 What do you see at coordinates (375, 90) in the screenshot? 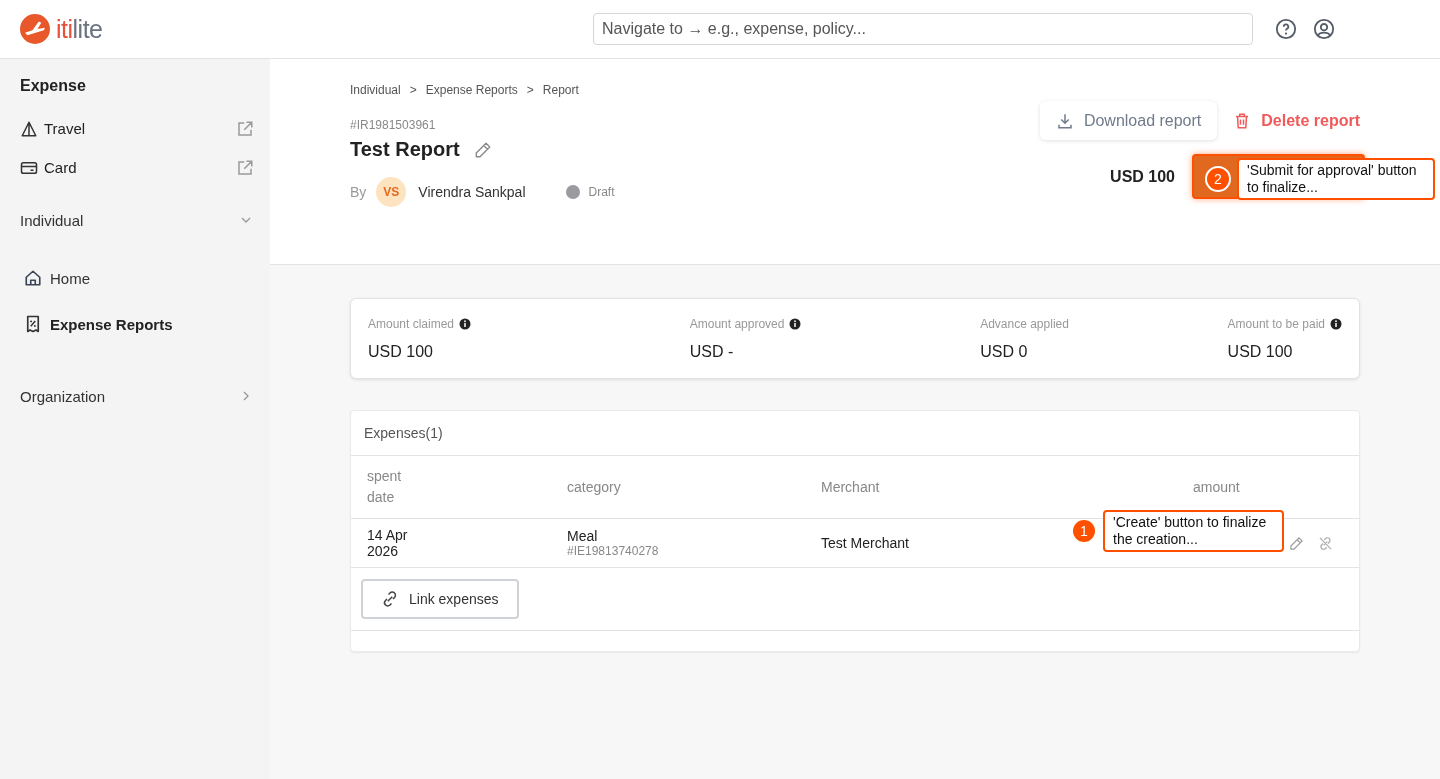
I see `breadcrumb-link: Individual` at bounding box center [375, 90].